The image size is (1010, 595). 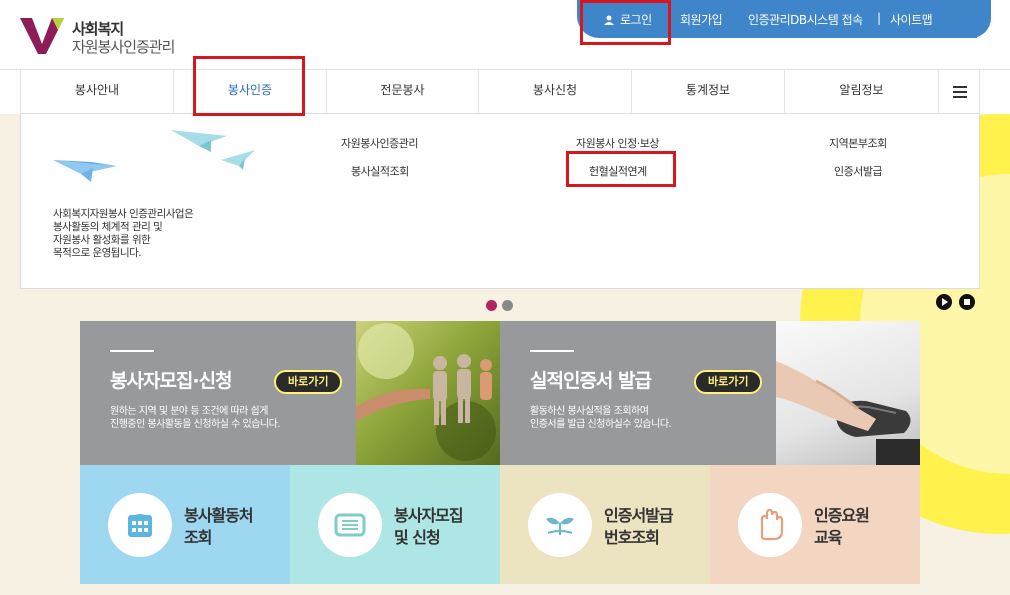 What do you see at coordinates (507, 305) in the screenshot?
I see `slide-dot` at bounding box center [507, 305].